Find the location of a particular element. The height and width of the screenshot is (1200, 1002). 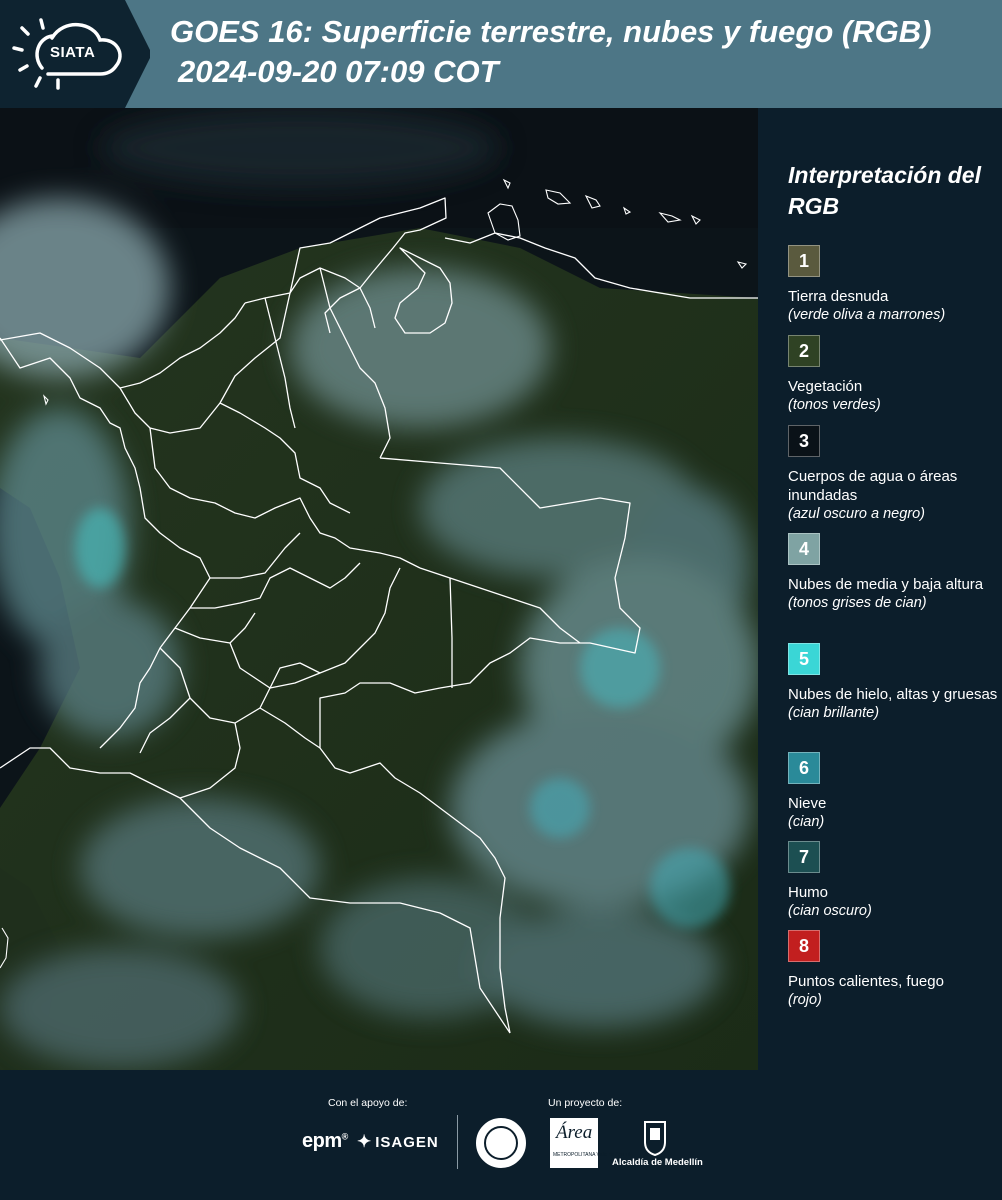

legend-desc: (rojo) is located at coordinates (805, 1000).